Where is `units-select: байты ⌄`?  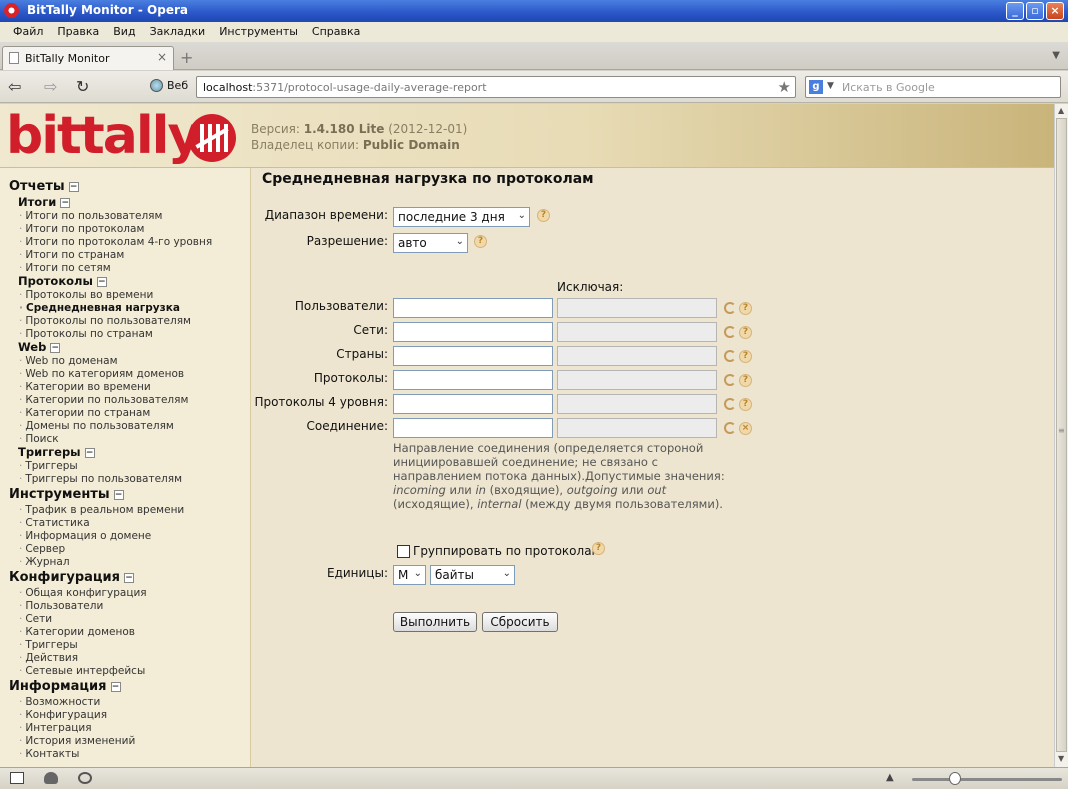 units-select: байты ⌄ is located at coordinates (472, 575).